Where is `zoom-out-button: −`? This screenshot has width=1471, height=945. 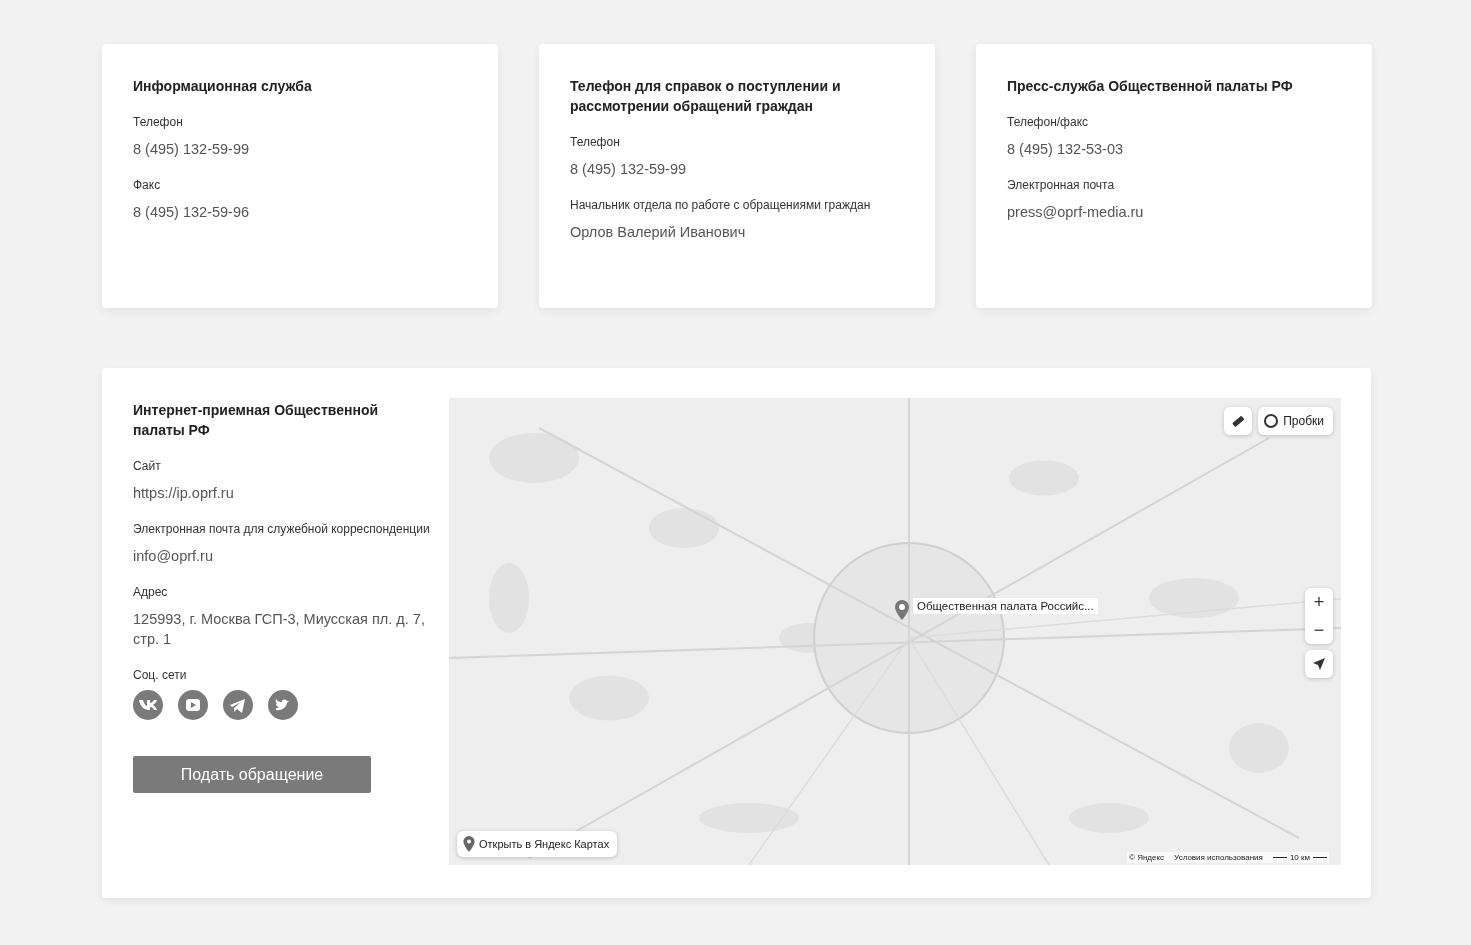
zoom-out-button: − is located at coordinates (1319, 630).